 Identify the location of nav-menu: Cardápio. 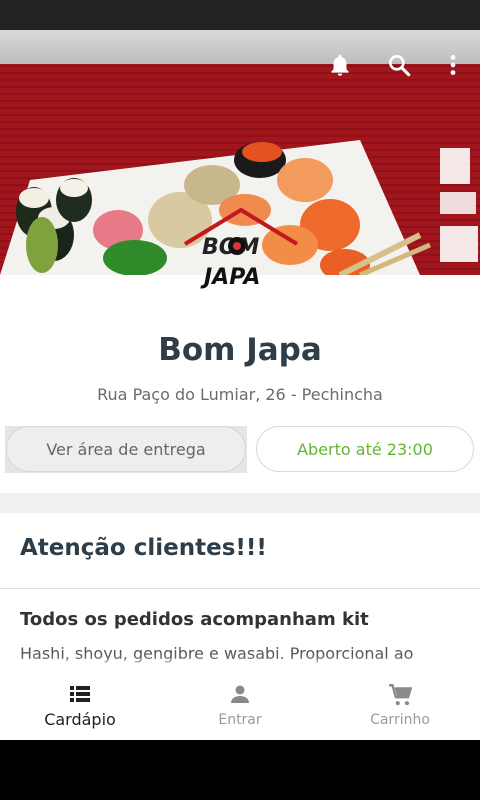
(80, 704).